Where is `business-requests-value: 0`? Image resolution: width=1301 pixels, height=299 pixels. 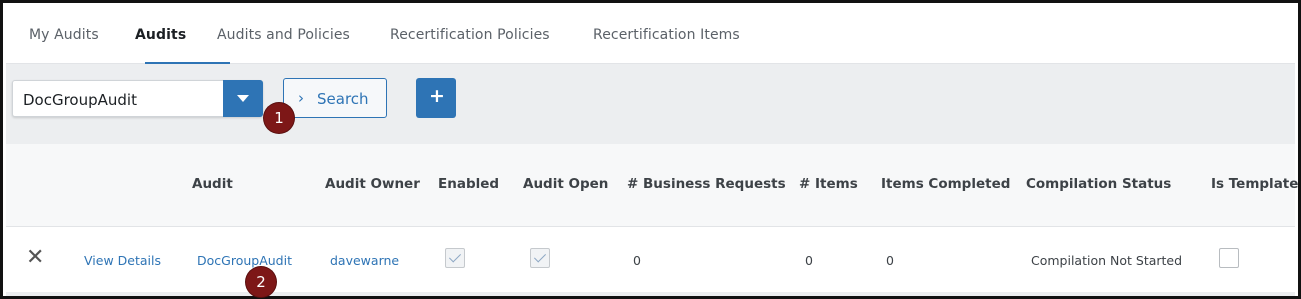
business-requests-value: 0 is located at coordinates (637, 260).